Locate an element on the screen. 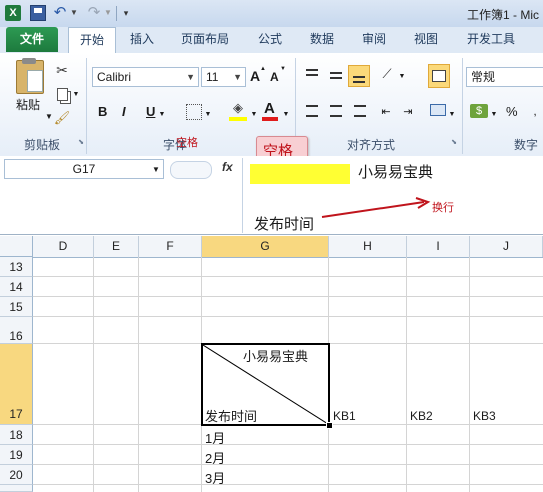 The height and width of the screenshot is (492, 543). cell-g20: 3月 is located at coordinates (215, 477).